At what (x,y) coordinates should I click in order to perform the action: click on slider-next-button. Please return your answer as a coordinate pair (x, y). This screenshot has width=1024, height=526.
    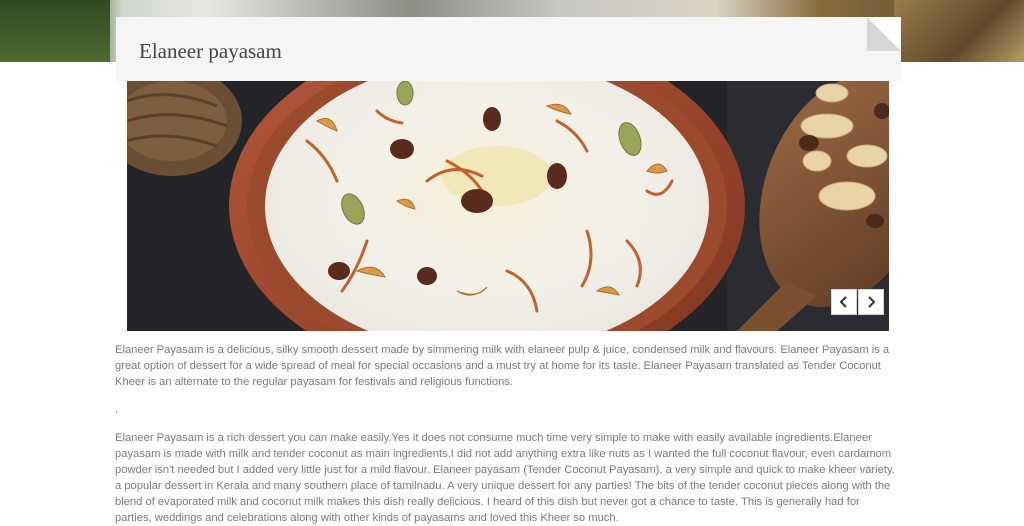
    Looking at the image, I should click on (871, 302).